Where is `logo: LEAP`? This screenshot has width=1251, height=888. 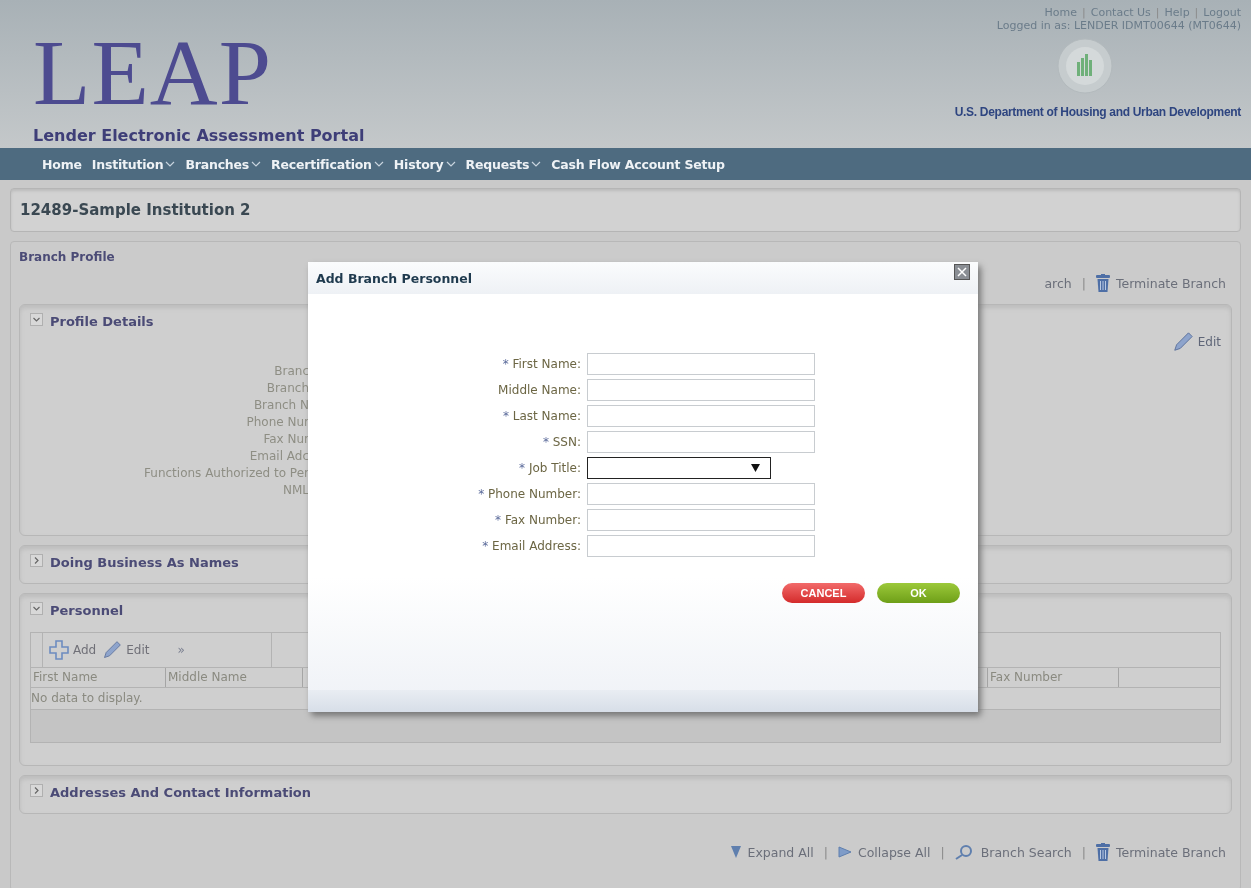 logo: LEAP is located at coordinates (153, 72).